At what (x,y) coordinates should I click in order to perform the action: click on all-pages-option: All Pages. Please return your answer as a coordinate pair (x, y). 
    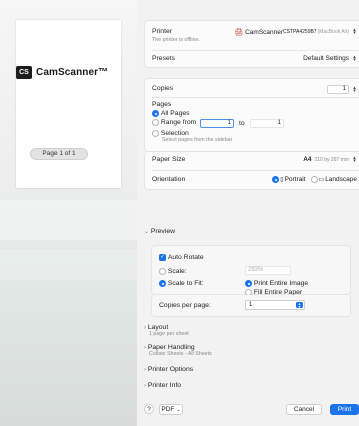
    Looking at the image, I should click on (254, 113).